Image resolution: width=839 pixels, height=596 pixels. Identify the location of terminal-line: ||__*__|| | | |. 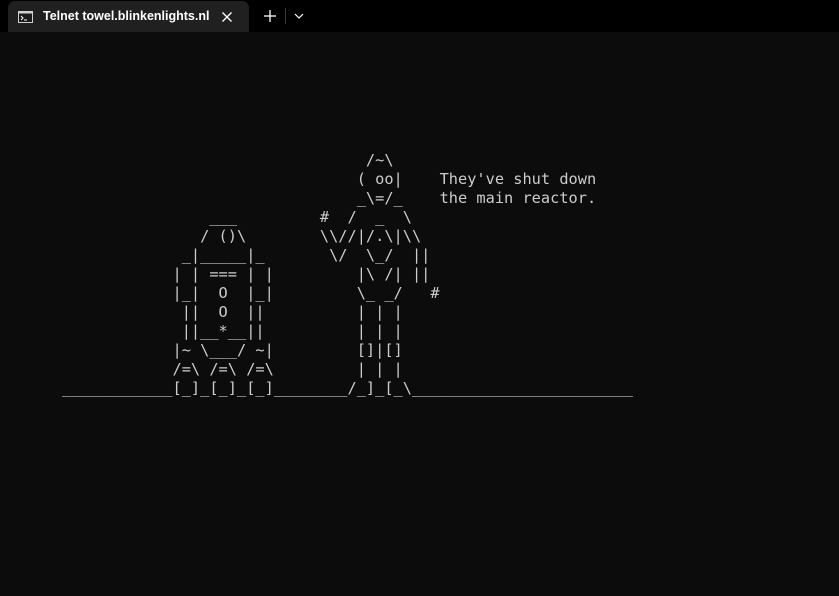
(232, 331).